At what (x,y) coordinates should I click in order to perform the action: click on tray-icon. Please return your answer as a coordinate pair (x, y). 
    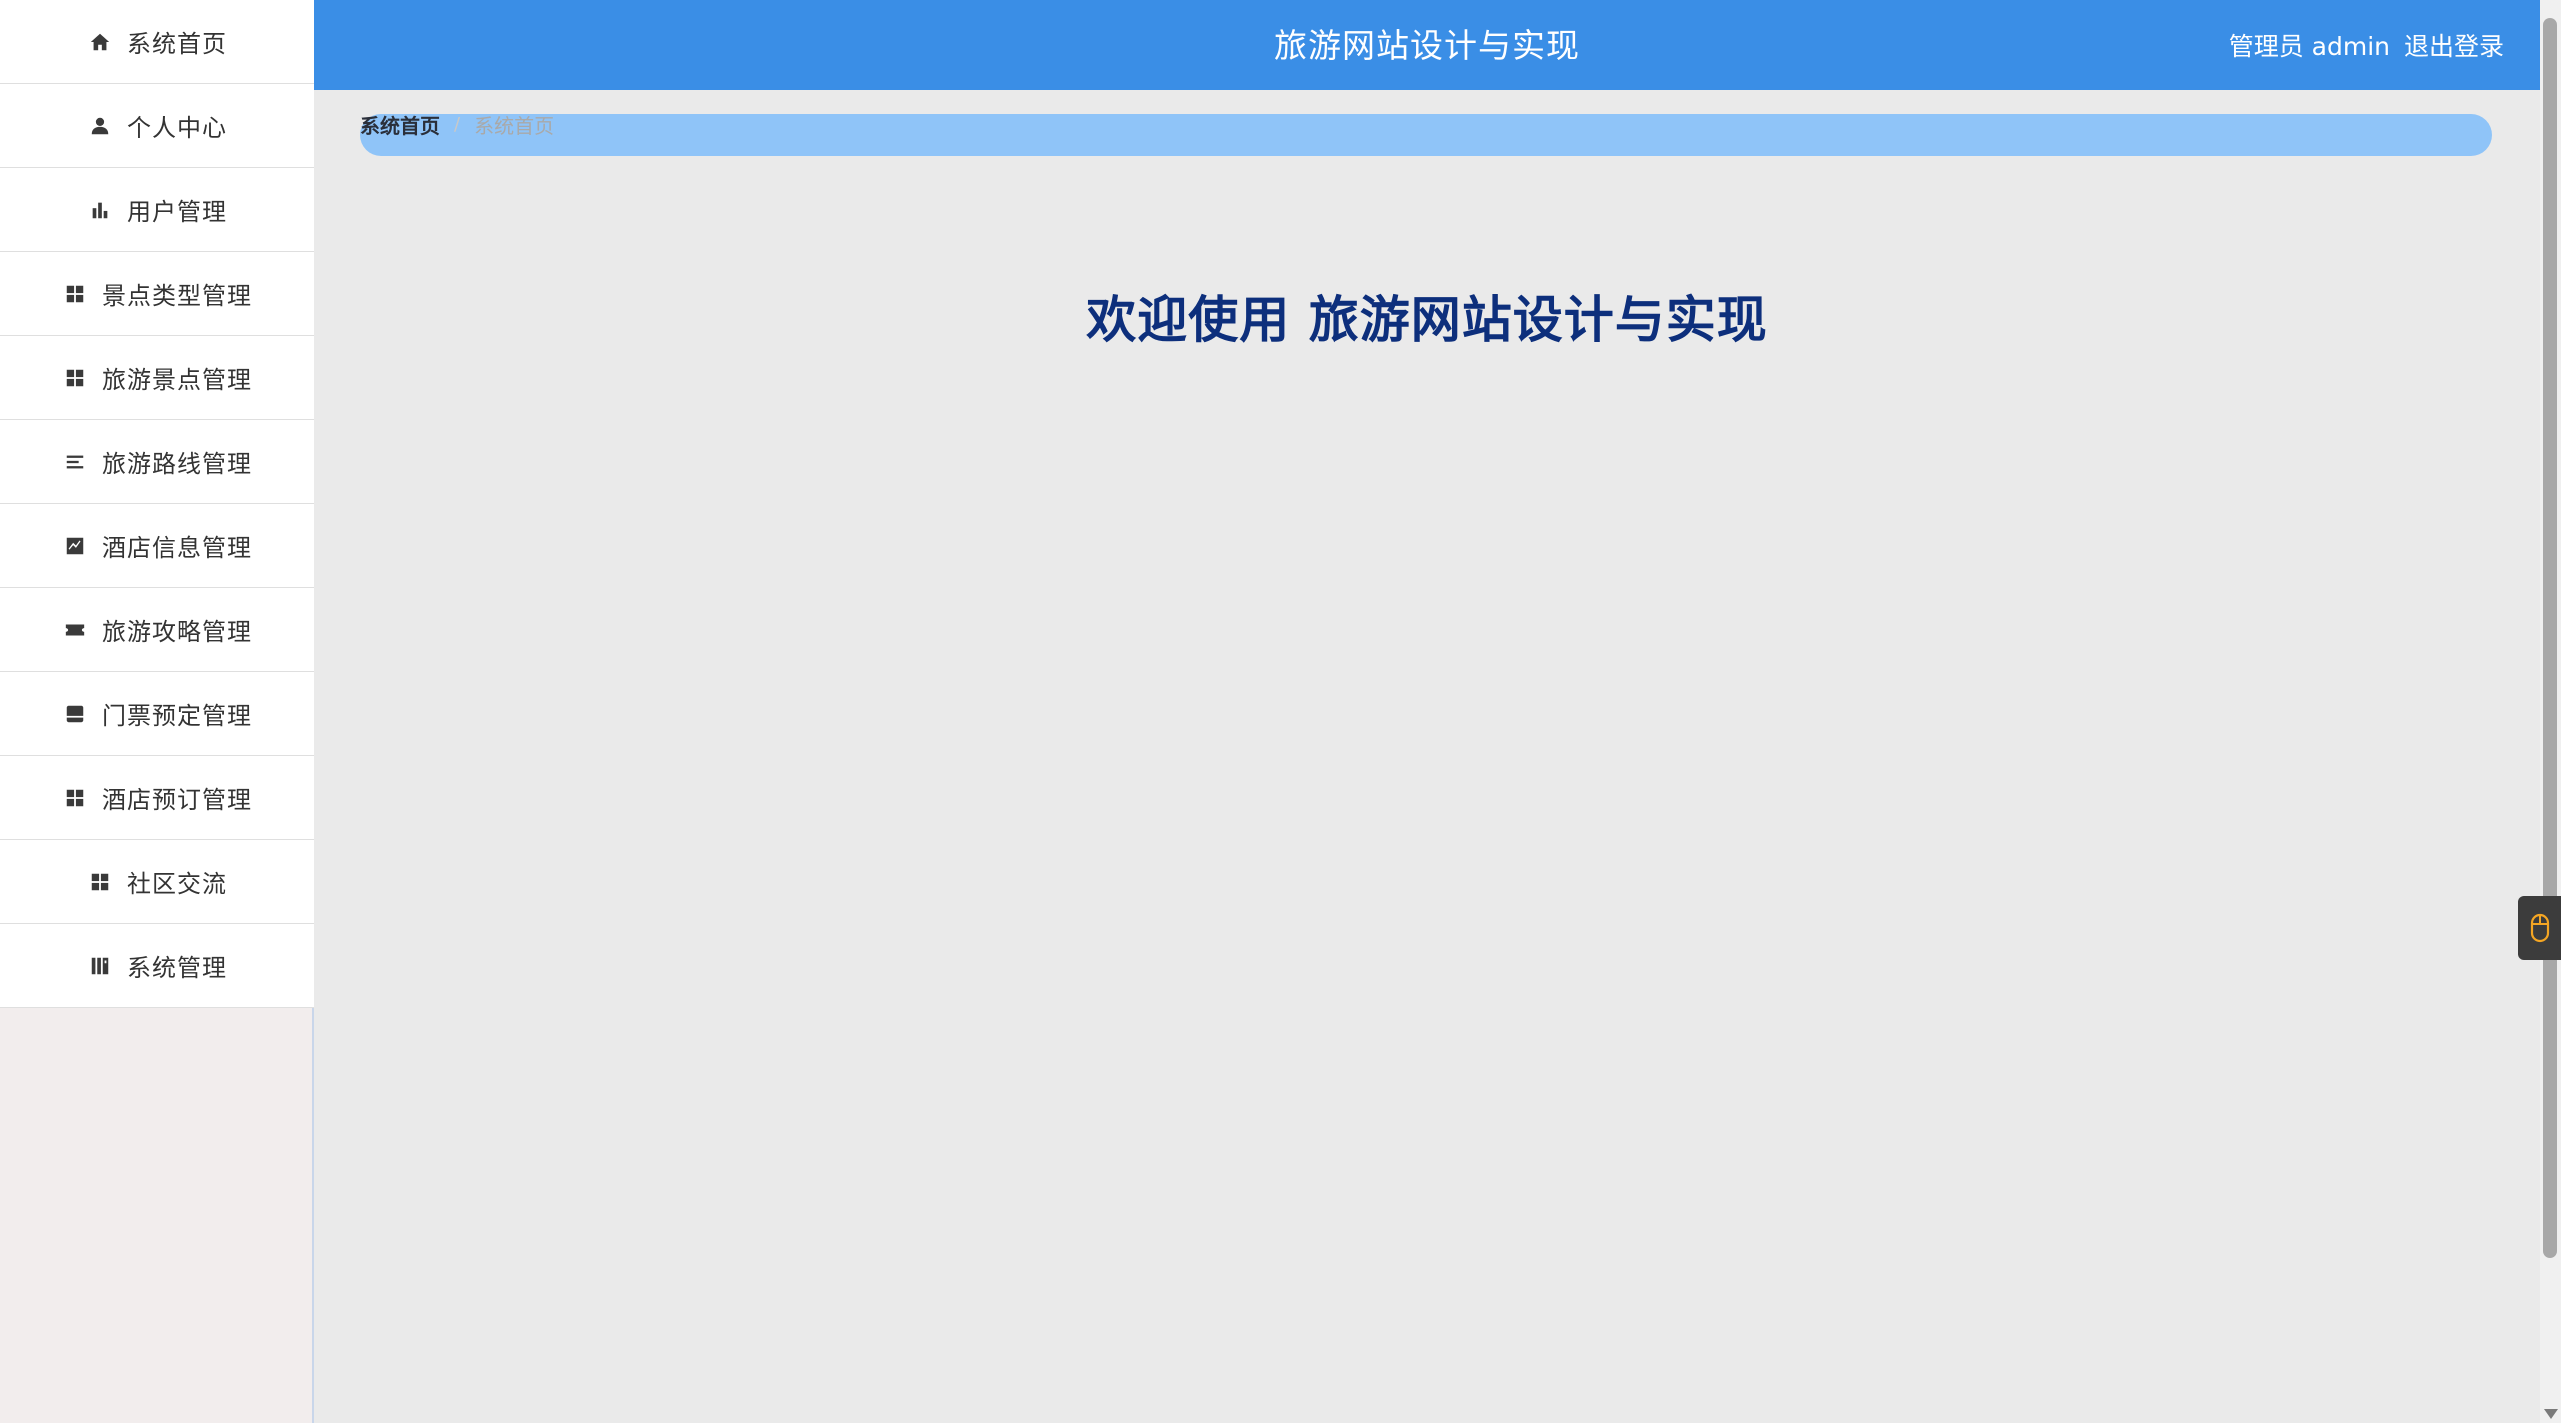
    Looking at the image, I should click on (75, 714).